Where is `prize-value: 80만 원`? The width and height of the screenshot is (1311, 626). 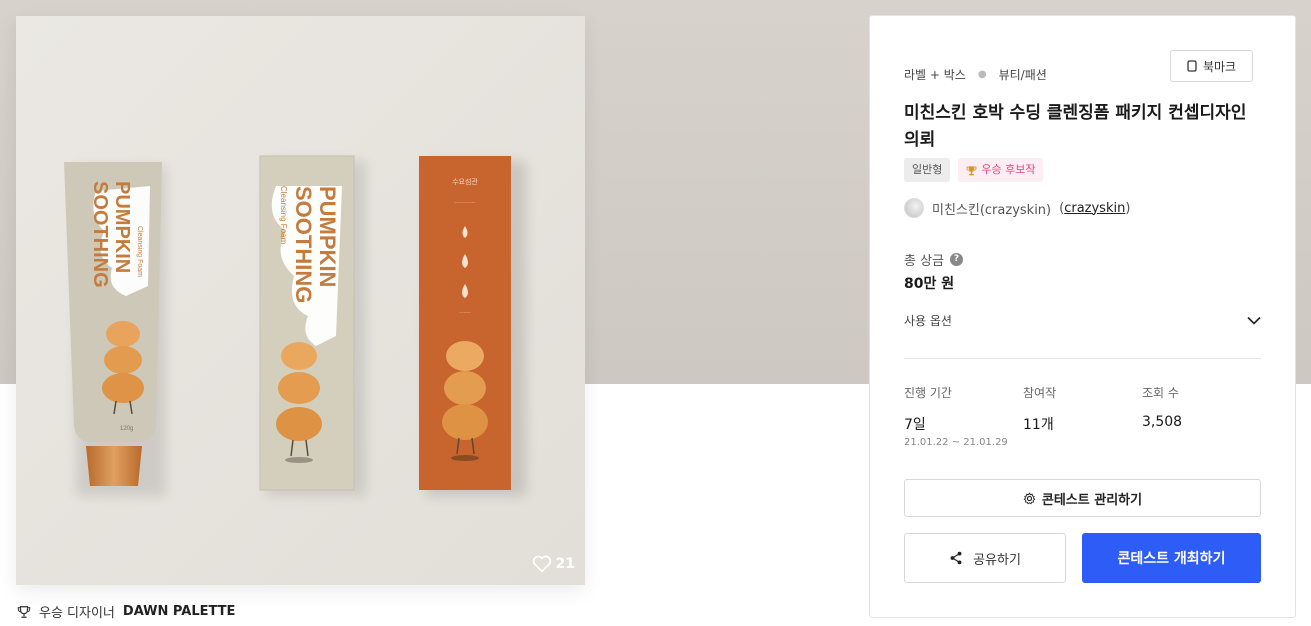 prize-value: 80만 원 is located at coordinates (929, 284).